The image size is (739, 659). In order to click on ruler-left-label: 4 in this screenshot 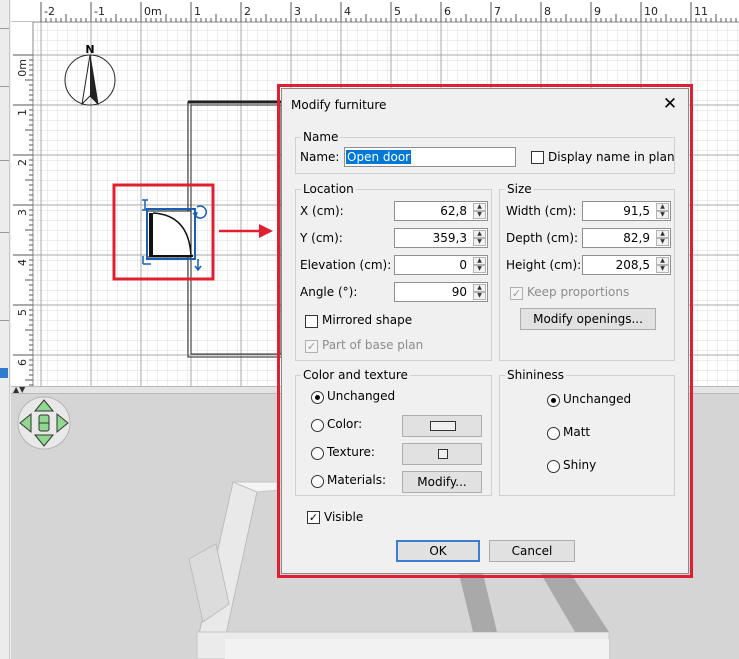, I will do `click(22, 262)`.